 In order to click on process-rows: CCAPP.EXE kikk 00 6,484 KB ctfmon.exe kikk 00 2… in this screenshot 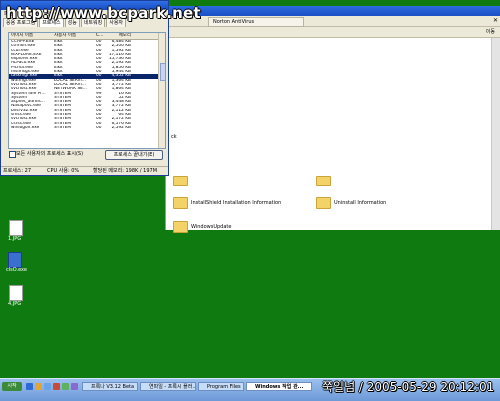, I will do `click(84, 85)`.